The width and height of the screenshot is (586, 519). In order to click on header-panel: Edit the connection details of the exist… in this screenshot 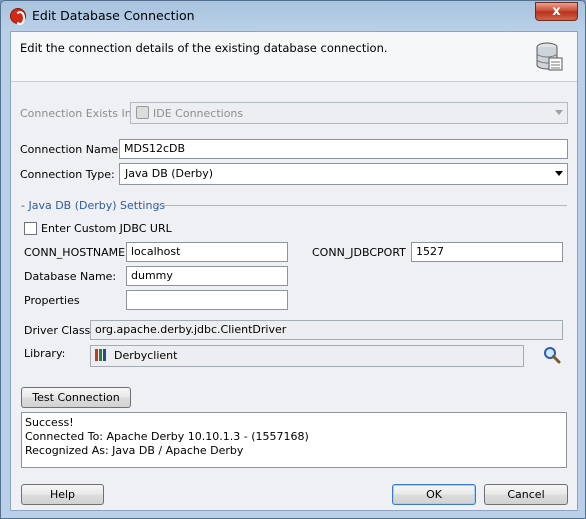, I will do `click(294, 57)`.